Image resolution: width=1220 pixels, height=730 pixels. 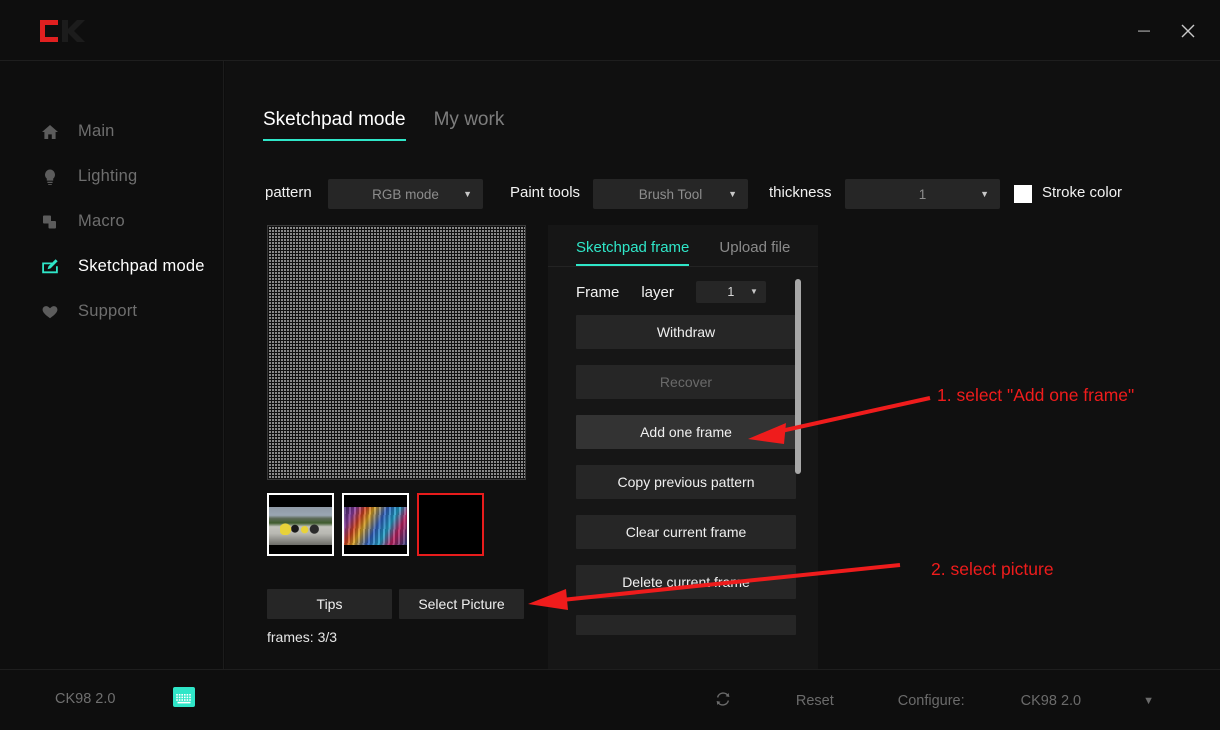 What do you see at coordinates (598, 292) in the screenshot?
I see `frame-label: Frame` at bounding box center [598, 292].